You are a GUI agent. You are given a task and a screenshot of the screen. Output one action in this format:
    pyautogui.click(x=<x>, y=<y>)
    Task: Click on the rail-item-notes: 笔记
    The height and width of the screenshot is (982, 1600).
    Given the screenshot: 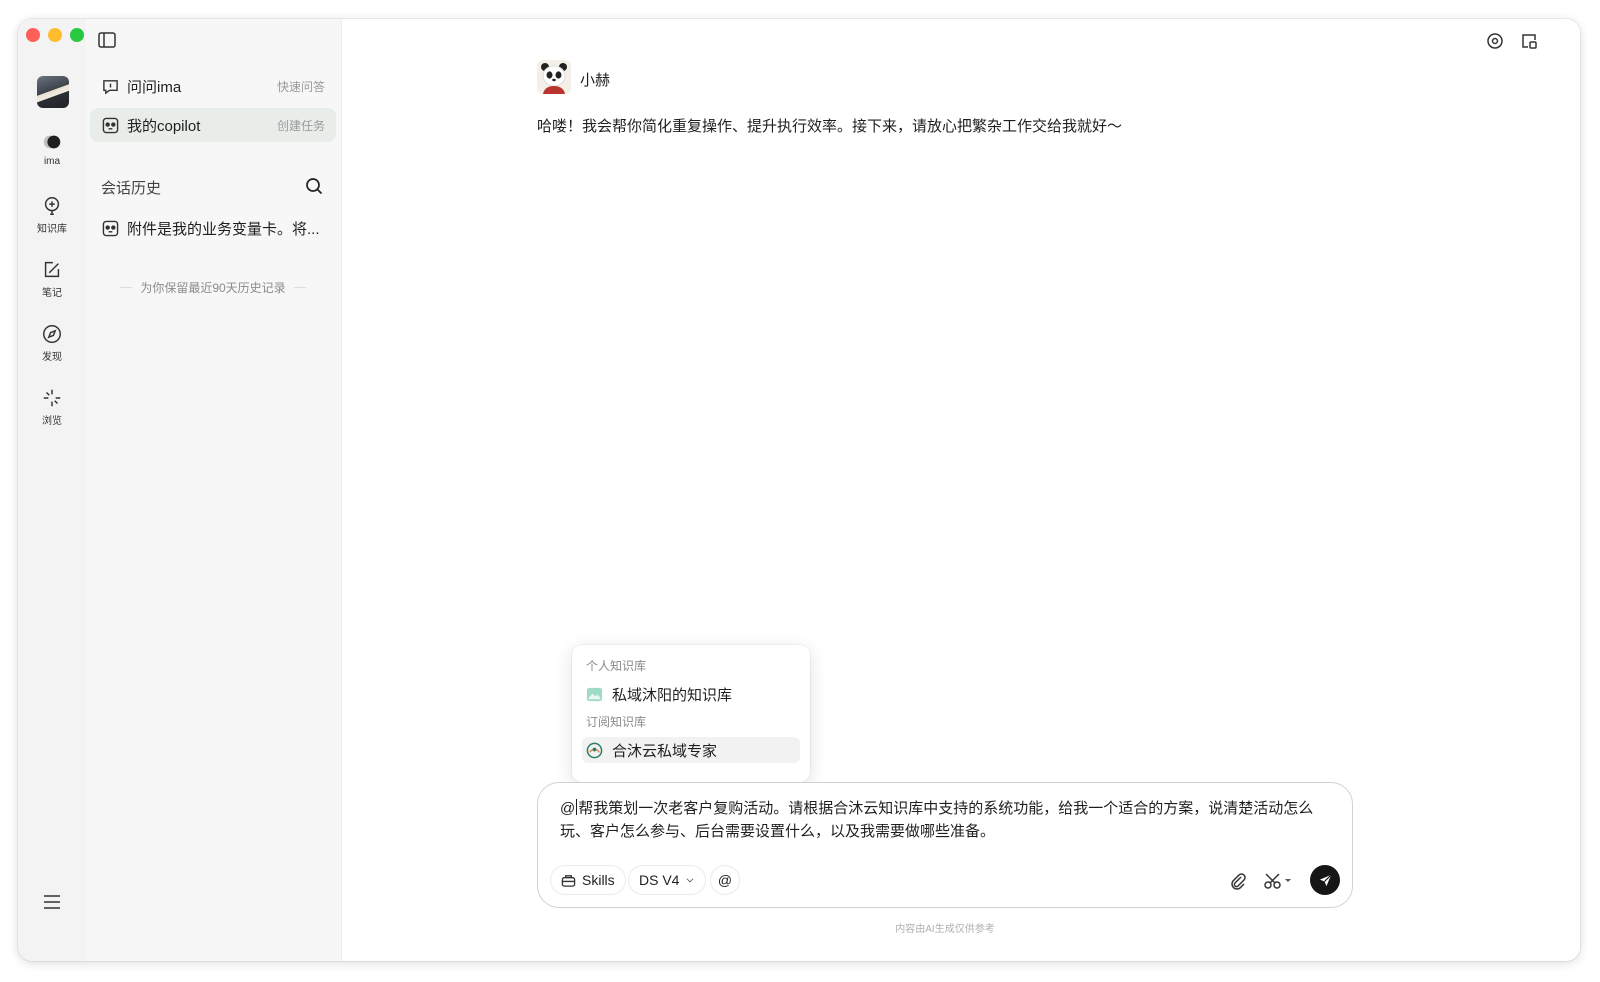 What is the action you would take?
    pyautogui.click(x=52, y=279)
    